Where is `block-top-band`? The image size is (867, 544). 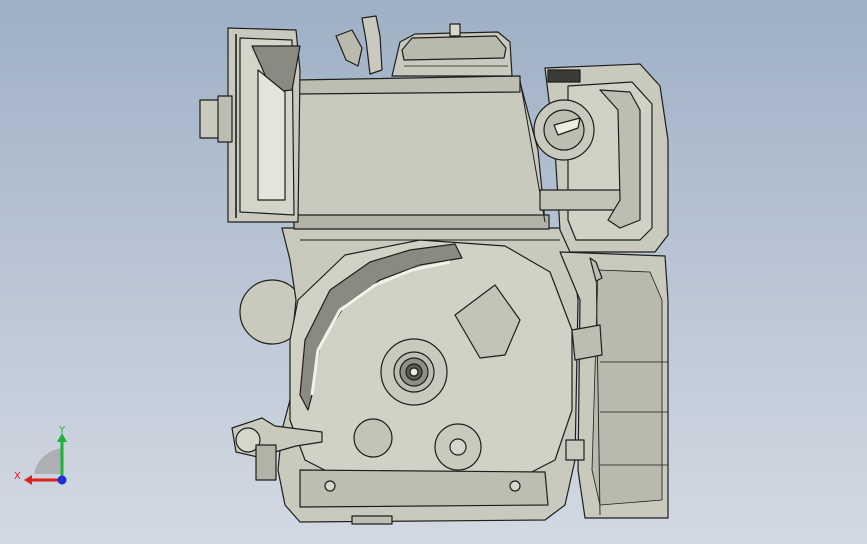
block-top-band is located at coordinates (408, 85).